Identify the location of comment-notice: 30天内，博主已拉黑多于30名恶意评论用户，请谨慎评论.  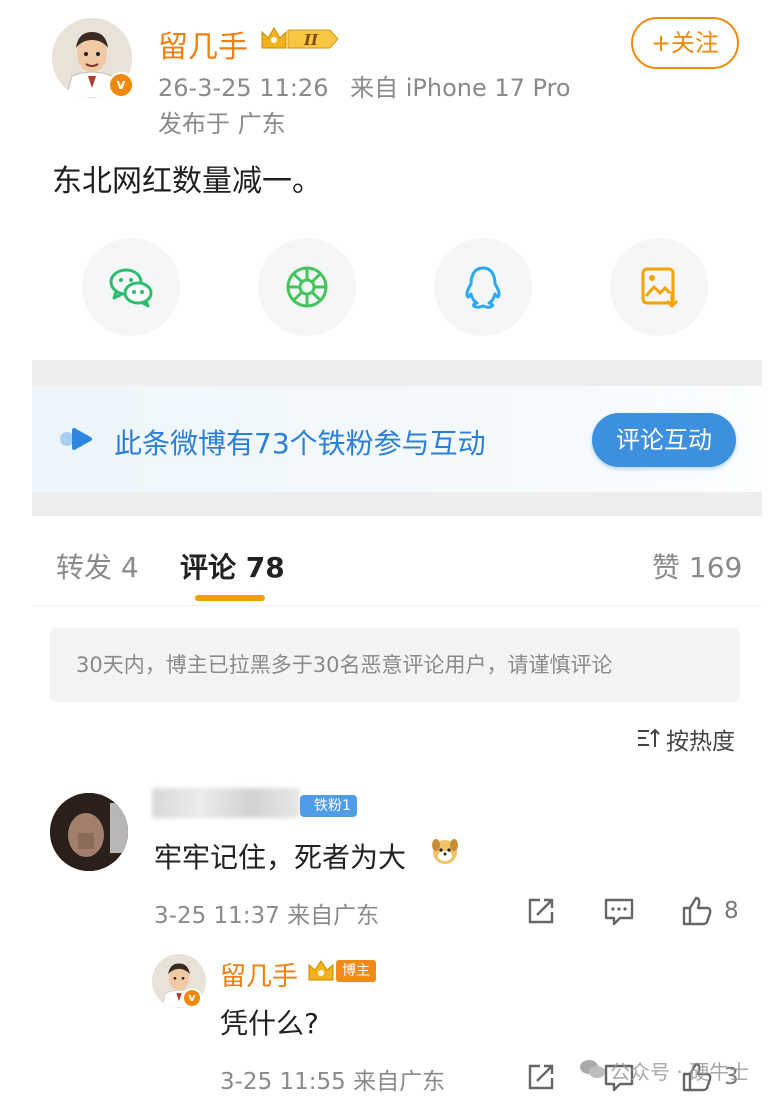
(395, 665).